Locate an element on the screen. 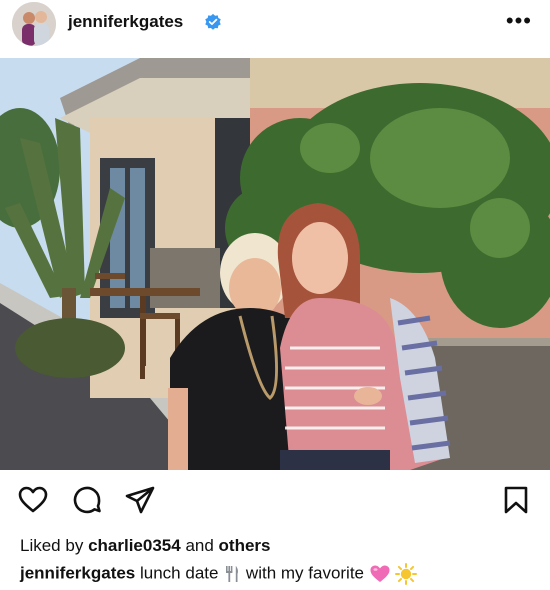 Image resolution: width=550 pixels, height=590 pixels. heart-icon is located at coordinates (33, 500).